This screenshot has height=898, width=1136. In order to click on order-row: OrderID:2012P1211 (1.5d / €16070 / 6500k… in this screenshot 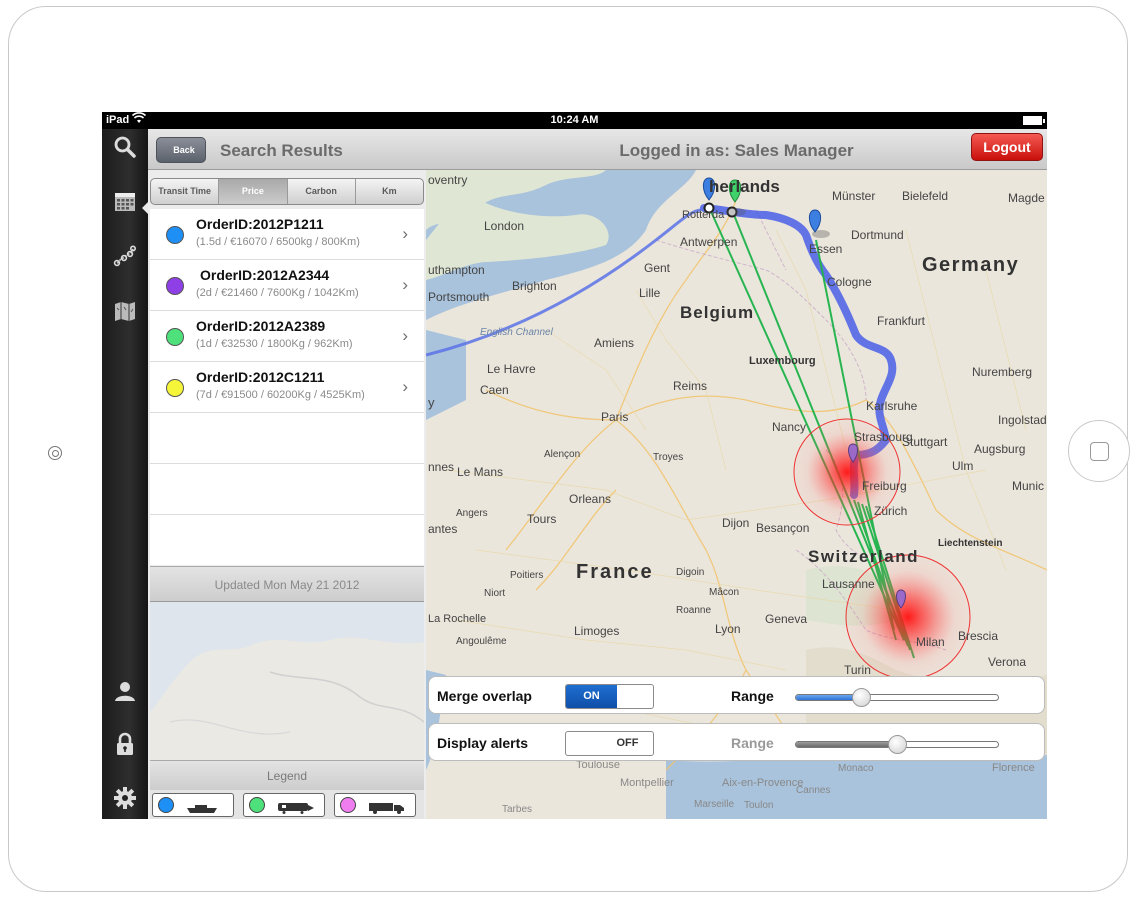, I will do `click(287, 234)`.